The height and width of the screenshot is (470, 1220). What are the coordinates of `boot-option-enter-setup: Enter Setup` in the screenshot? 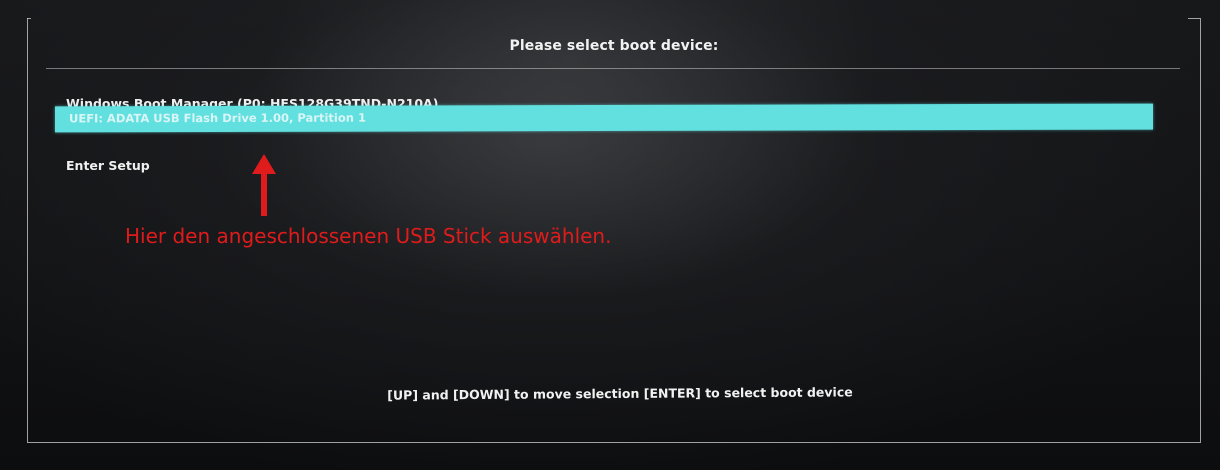 It's located at (108, 165).